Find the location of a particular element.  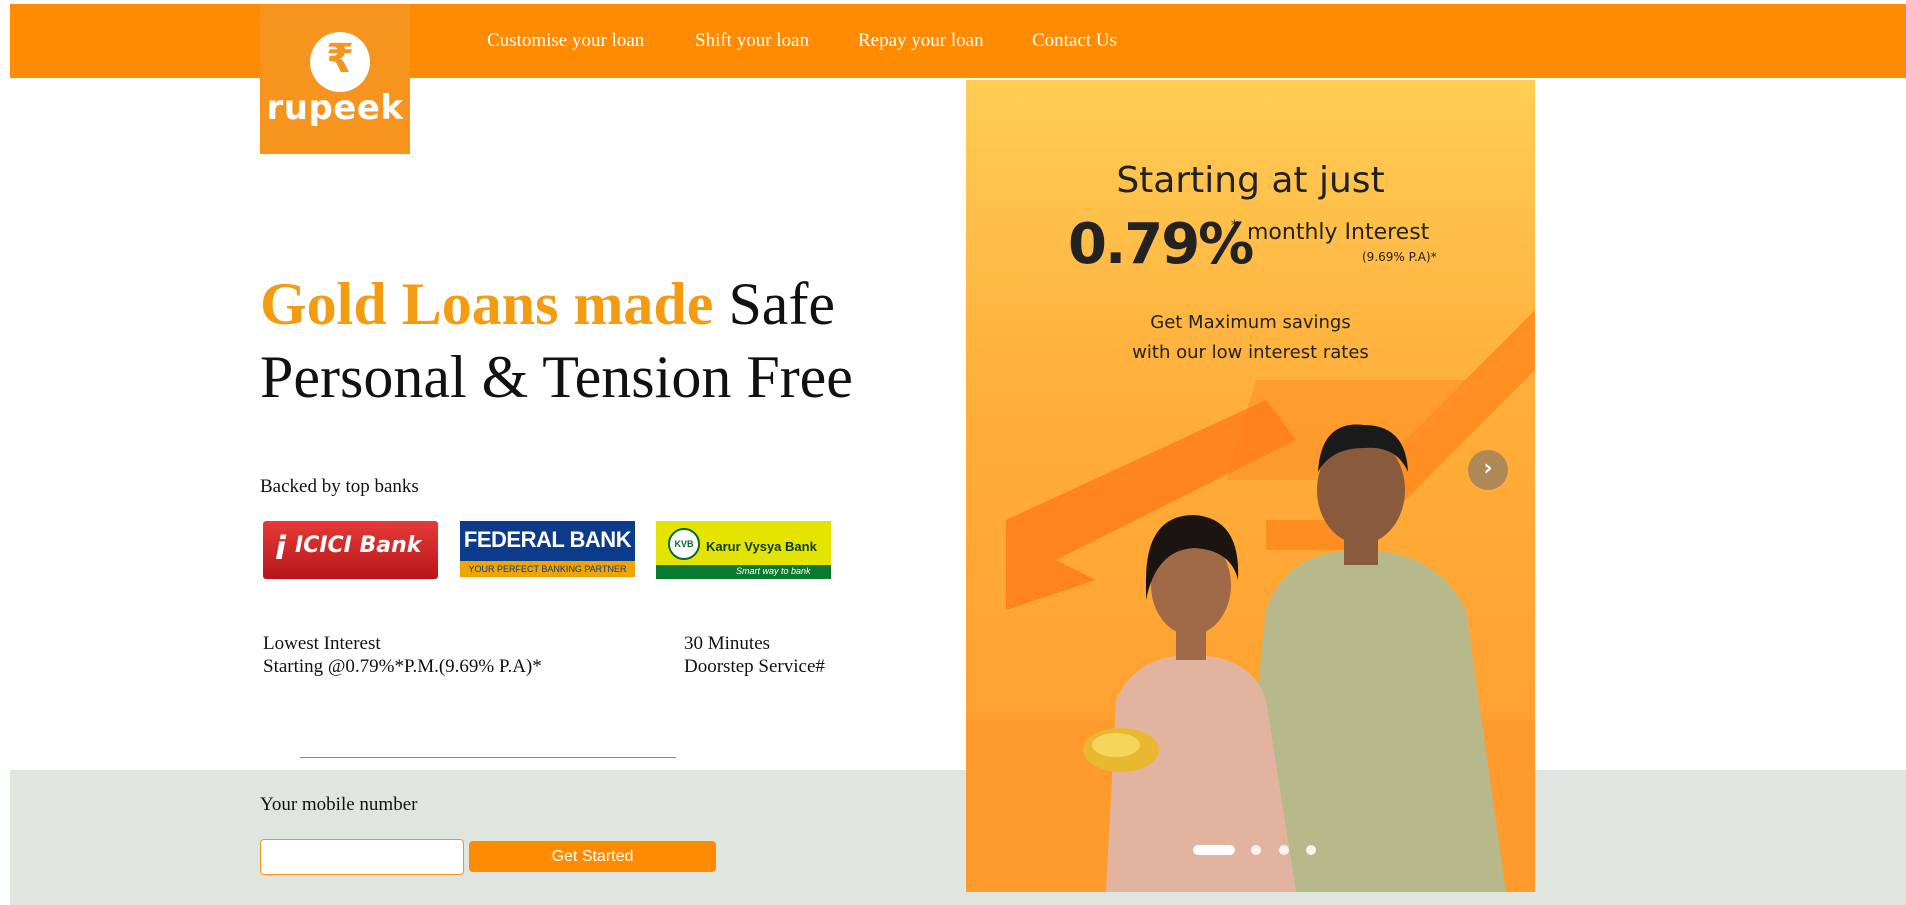

rupeek-logo: ₹ rupeek is located at coordinates (335, 79).